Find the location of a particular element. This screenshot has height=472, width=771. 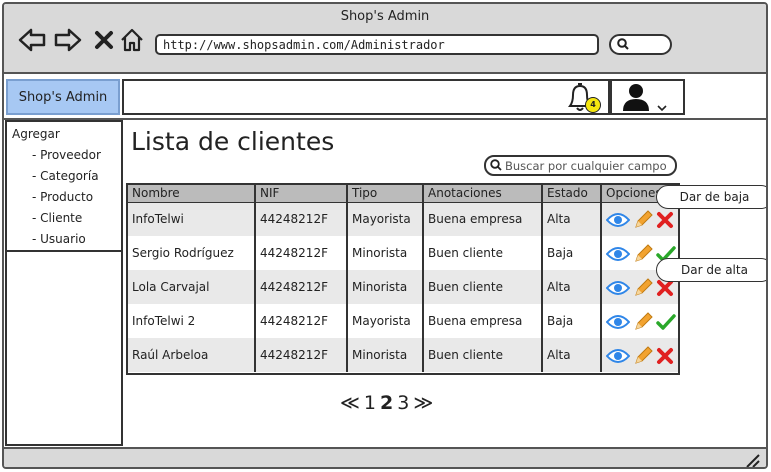

stop-close-icon is located at coordinates (104, 40).